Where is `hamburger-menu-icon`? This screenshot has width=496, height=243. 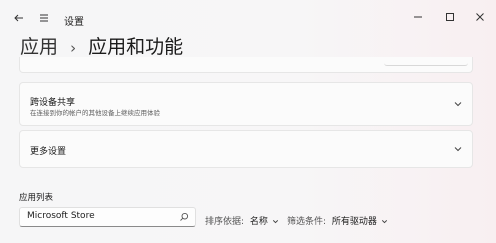 hamburger-menu-icon is located at coordinates (44, 18).